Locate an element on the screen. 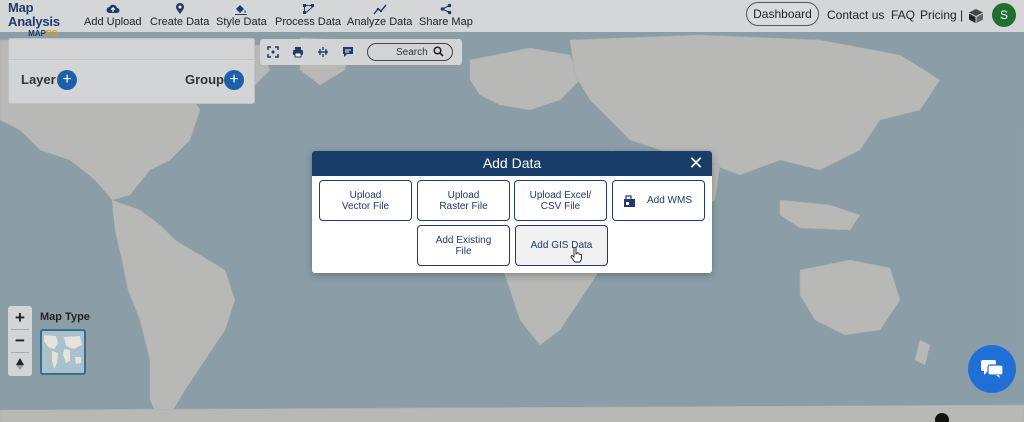 The width and height of the screenshot is (1024, 422). map-type-label: Map Type is located at coordinates (65, 317).